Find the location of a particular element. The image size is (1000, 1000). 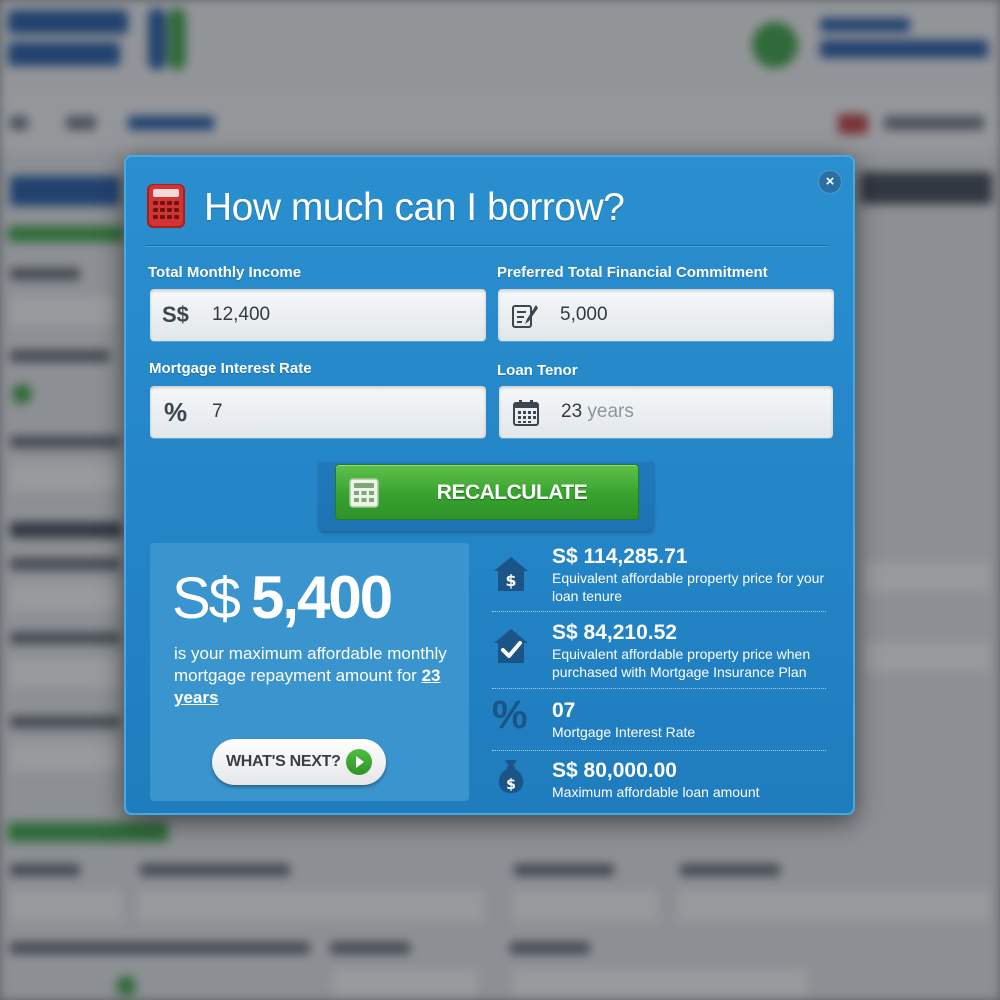

commitment-label: Preferred Total Financial Commitment is located at coordinates (632, 272).